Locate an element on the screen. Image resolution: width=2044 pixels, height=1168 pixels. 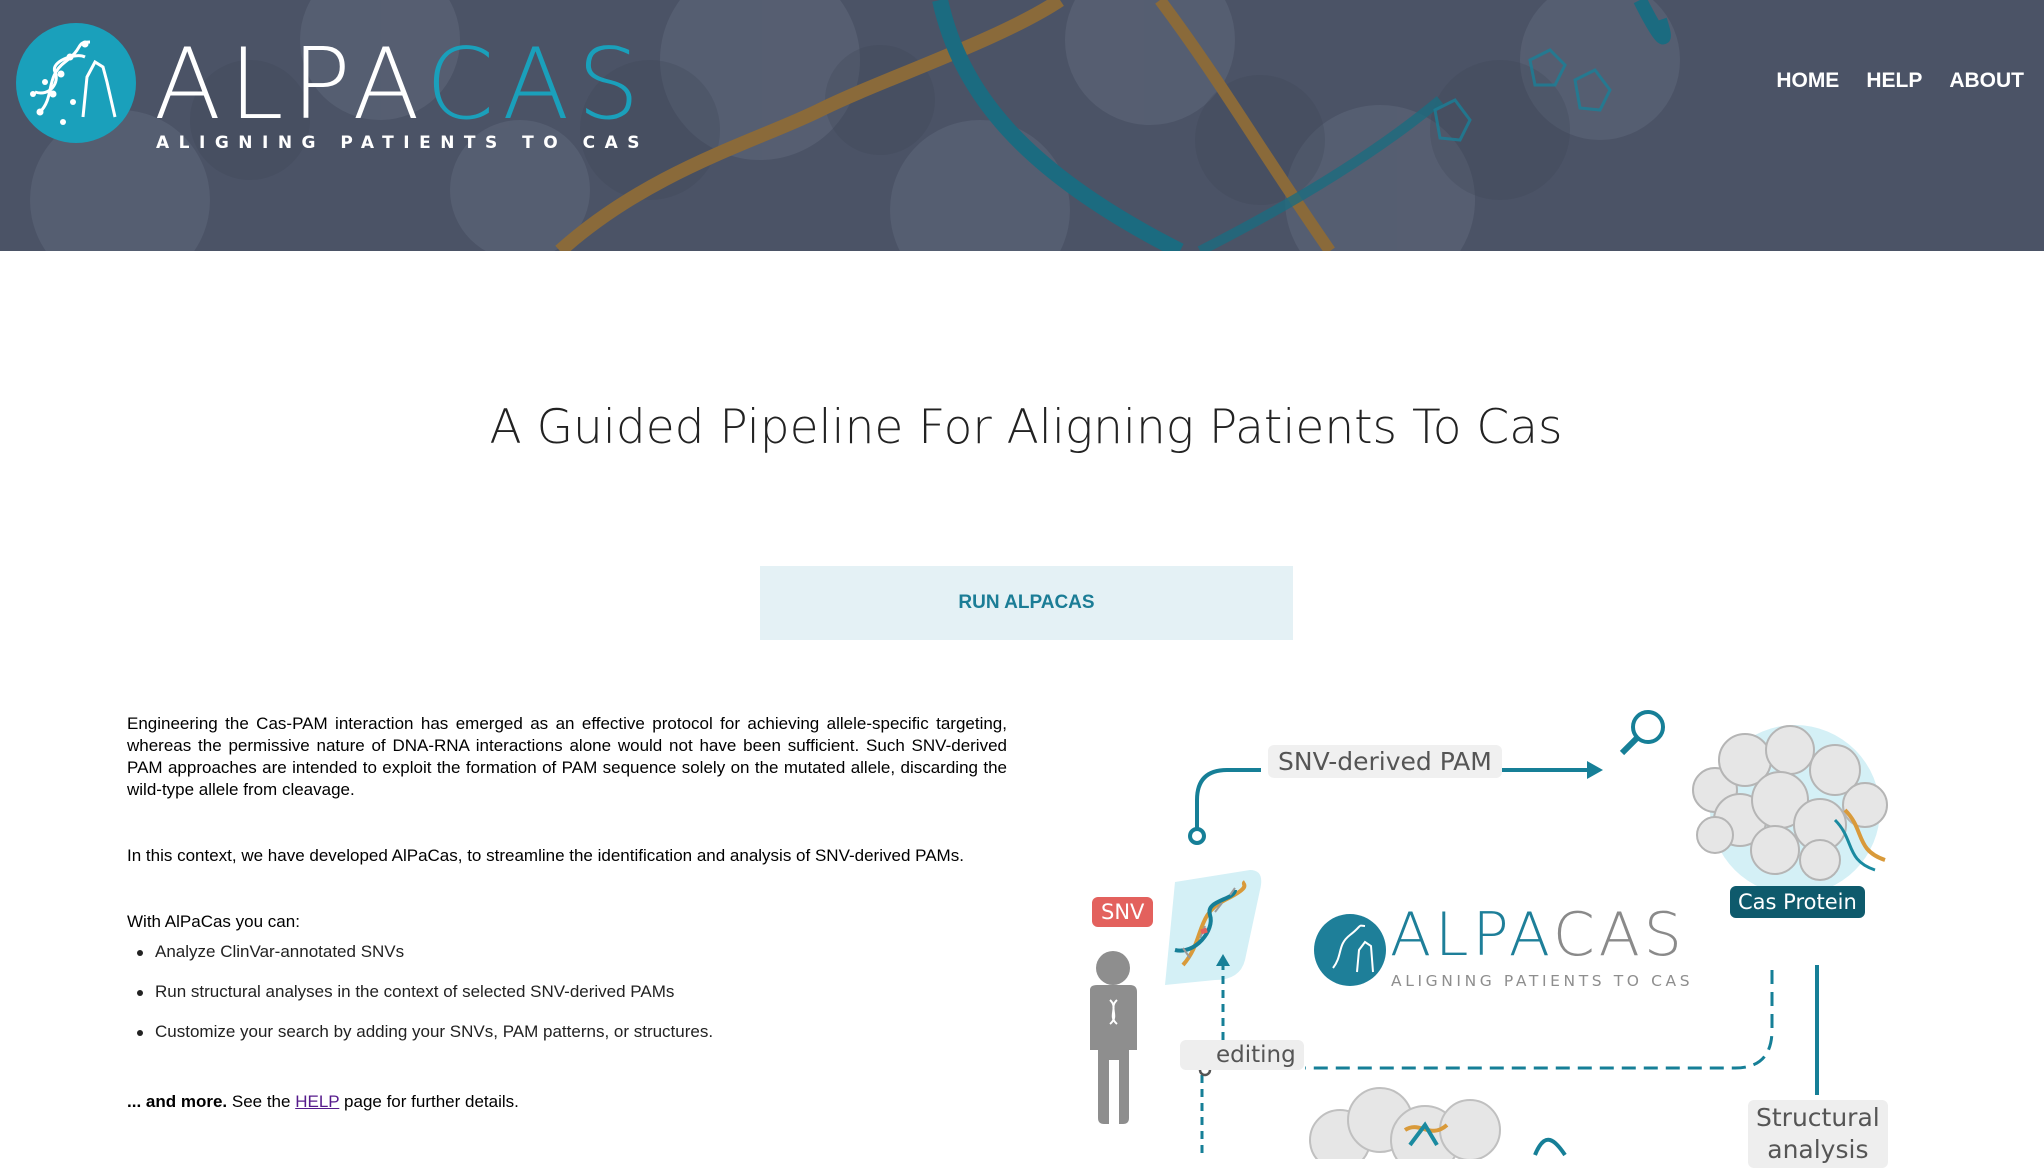
diagram-logo-part2: CAS is located at coordinates (1619, 935).